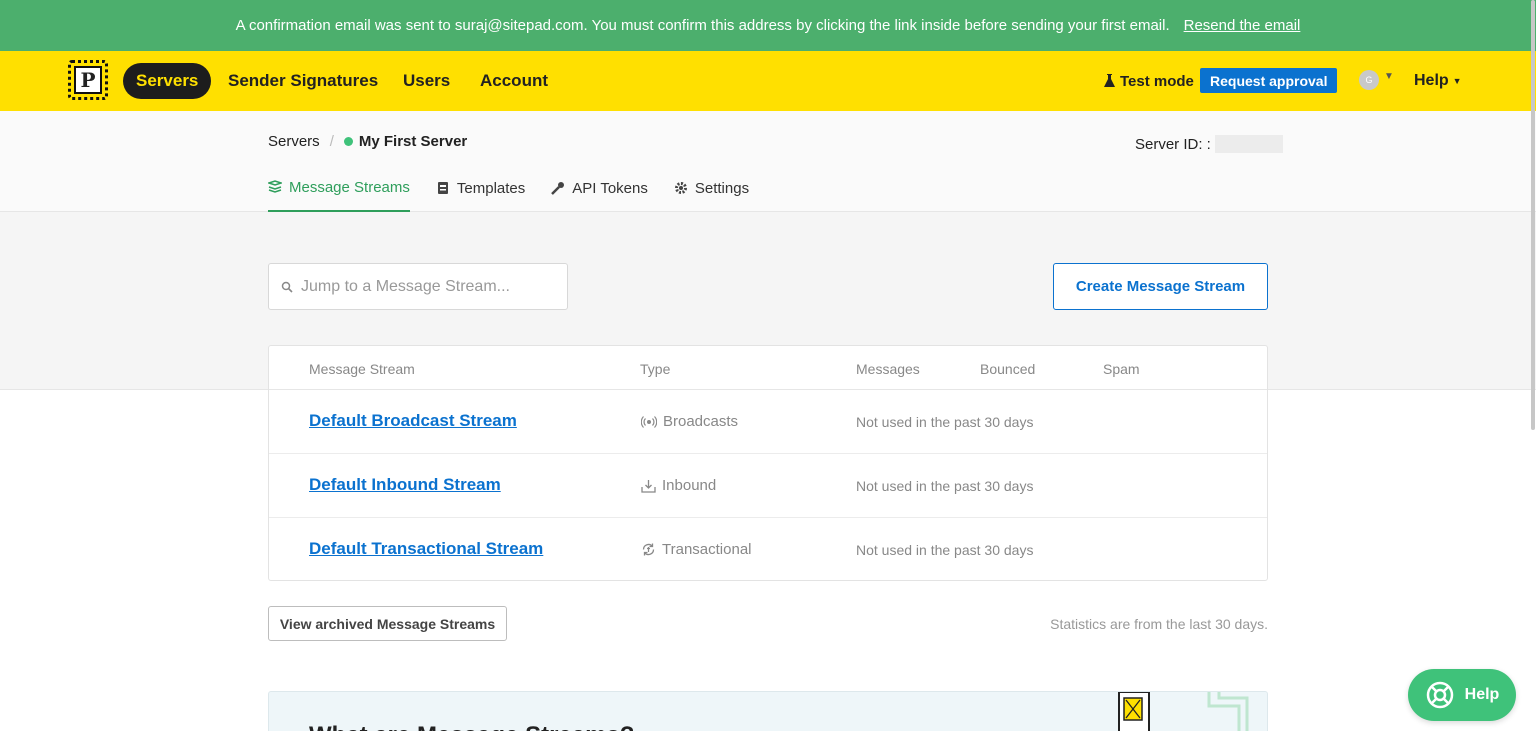  What do you see at coordinates (514, 81) in the screenshot?
I see `nav-account: Account` at bounding box center [514, 81].